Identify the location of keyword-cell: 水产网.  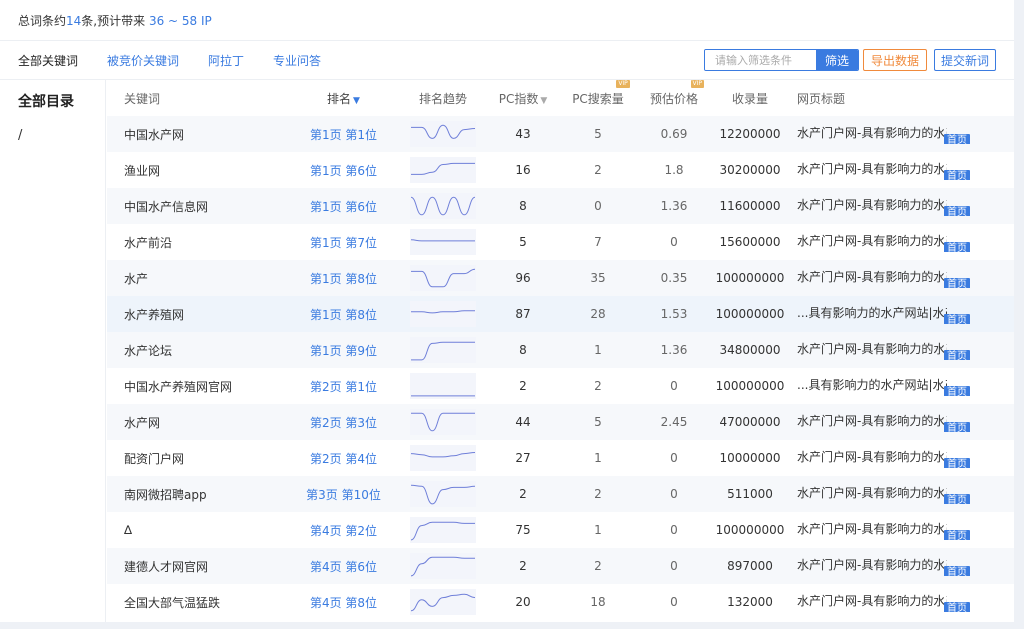
(142, 422).